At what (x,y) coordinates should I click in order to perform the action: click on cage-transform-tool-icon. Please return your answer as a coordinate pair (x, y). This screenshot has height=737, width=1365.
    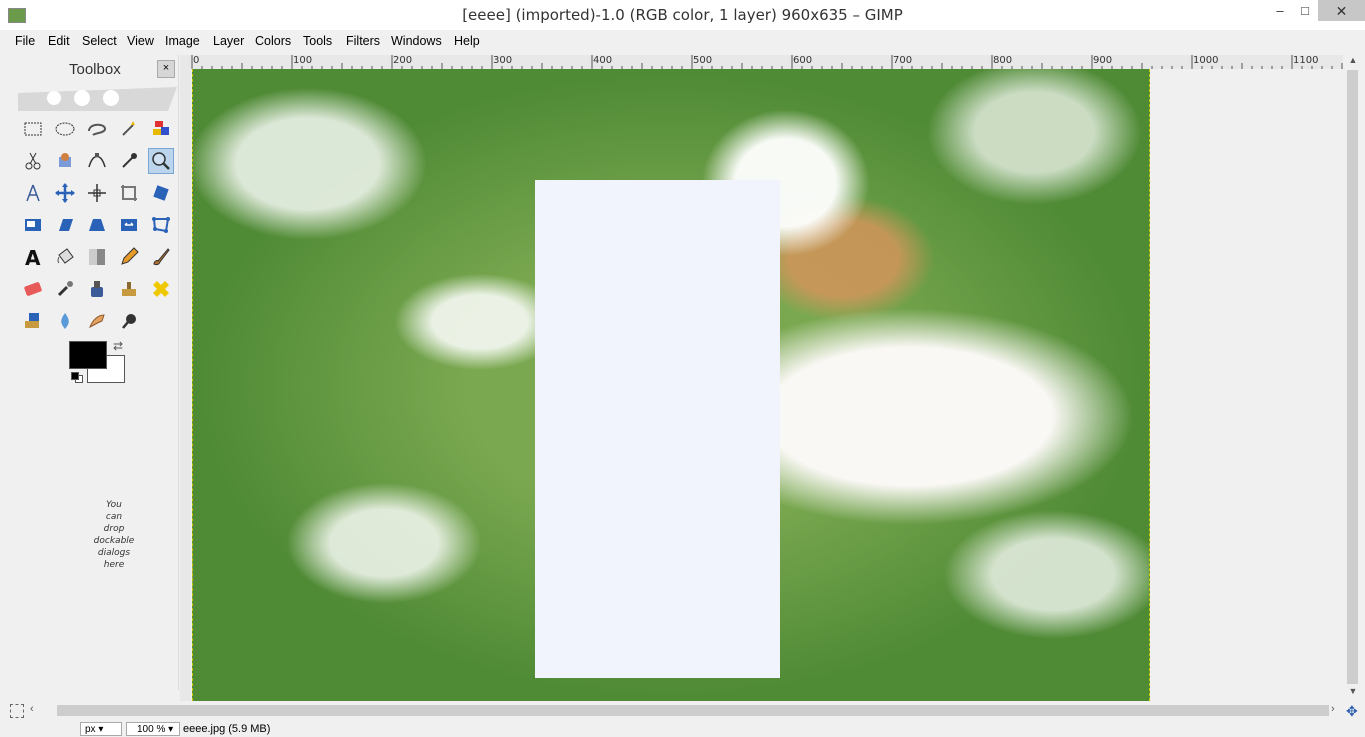
    Looking at the image, I should click on (161, 225).